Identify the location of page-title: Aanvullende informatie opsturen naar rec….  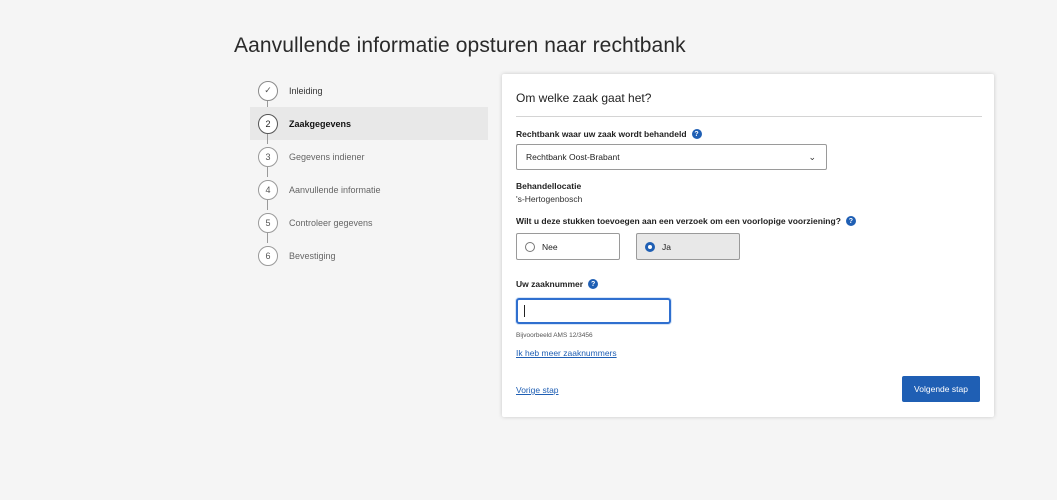
(460, 45).